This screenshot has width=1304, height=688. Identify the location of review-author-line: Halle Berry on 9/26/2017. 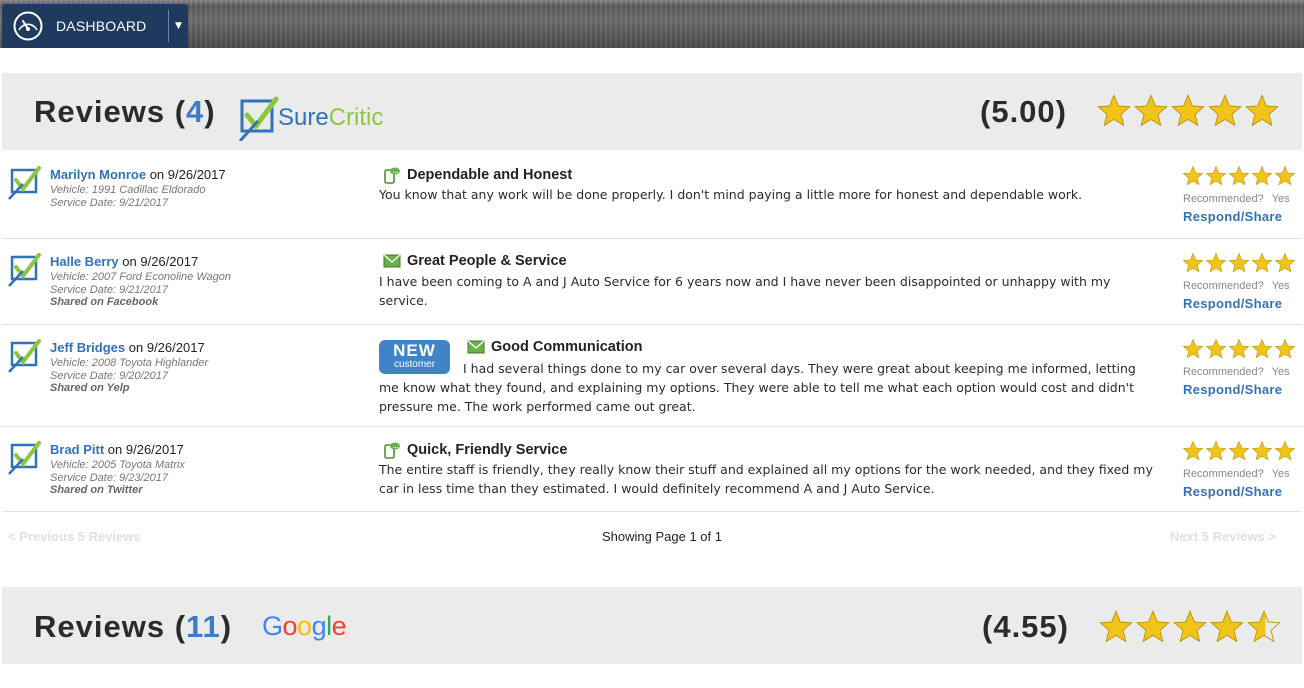
(124, 261).